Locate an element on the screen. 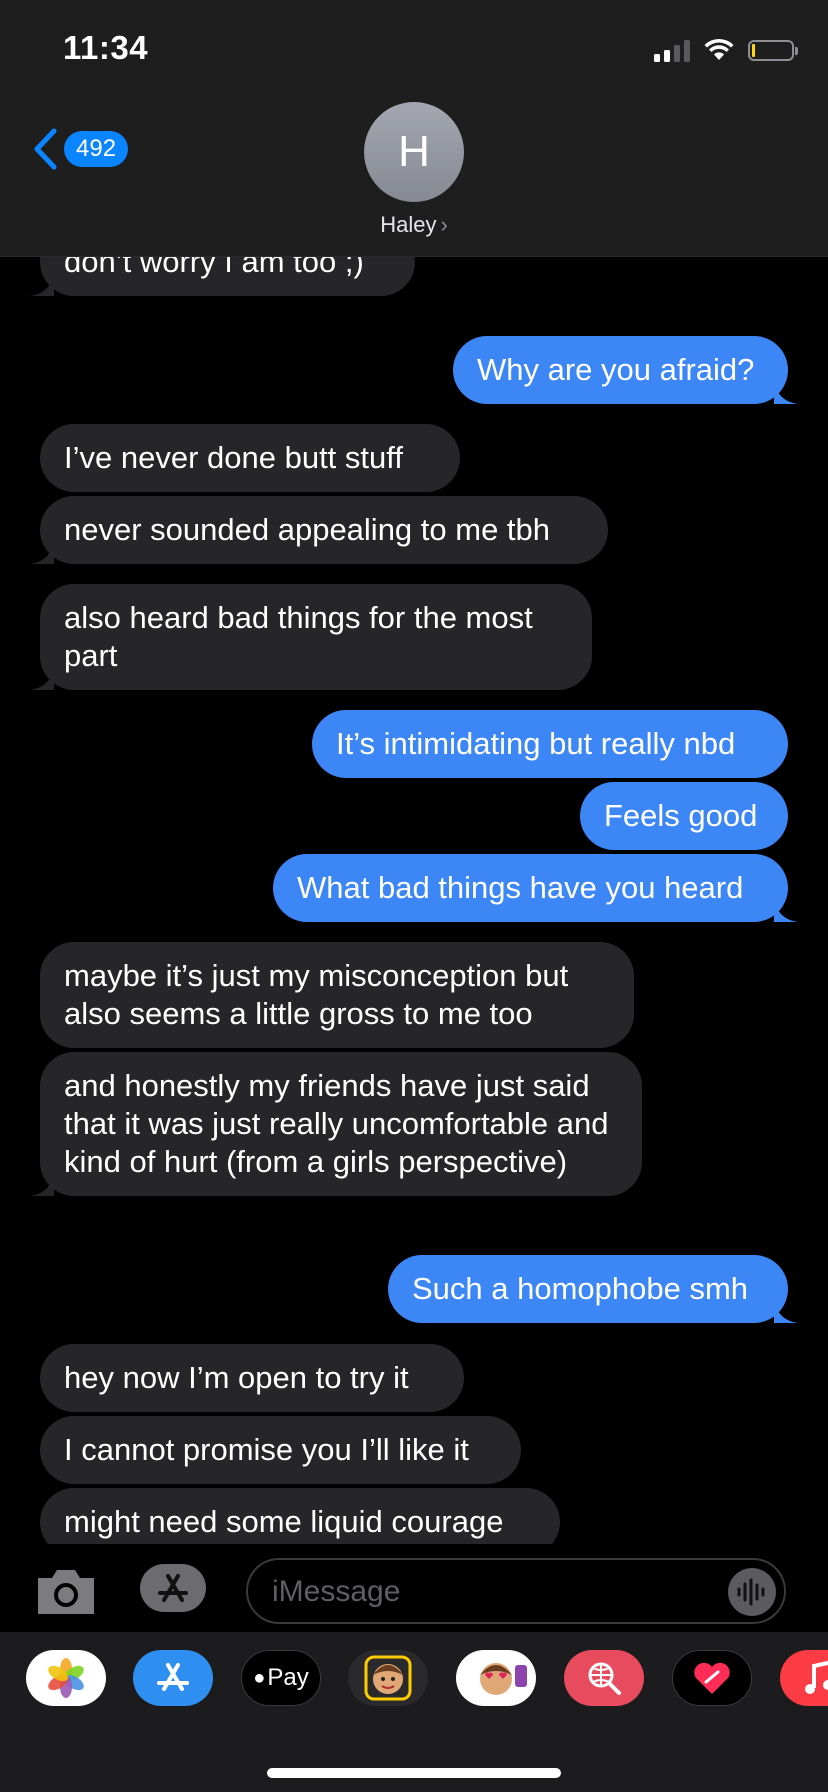  sent-message: Why are you afraid? is located at coordinates (625, 370).